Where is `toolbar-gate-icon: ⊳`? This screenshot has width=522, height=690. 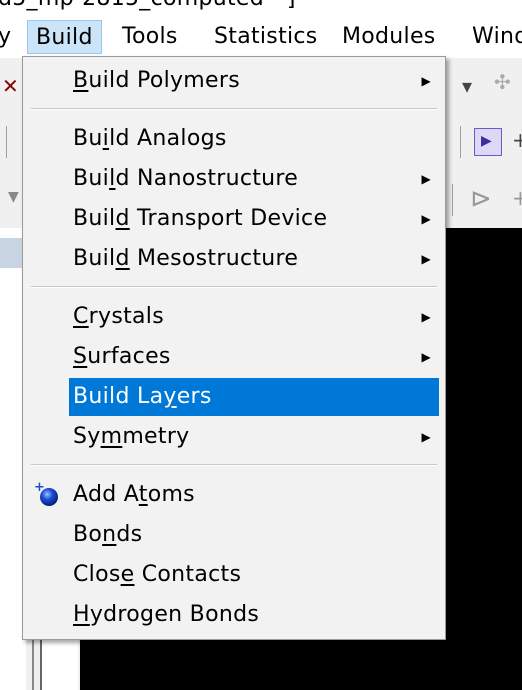 toolbar-gate-icon: ⊳ is located at coordinates (481, 199).